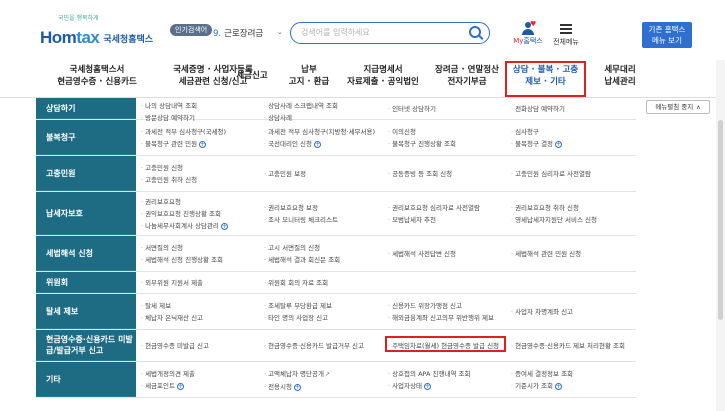  What do you see at coordinates (422, 132) in the screenshot?
I see `submenu-link: · 이의신청` at bounding box center [422, 132].